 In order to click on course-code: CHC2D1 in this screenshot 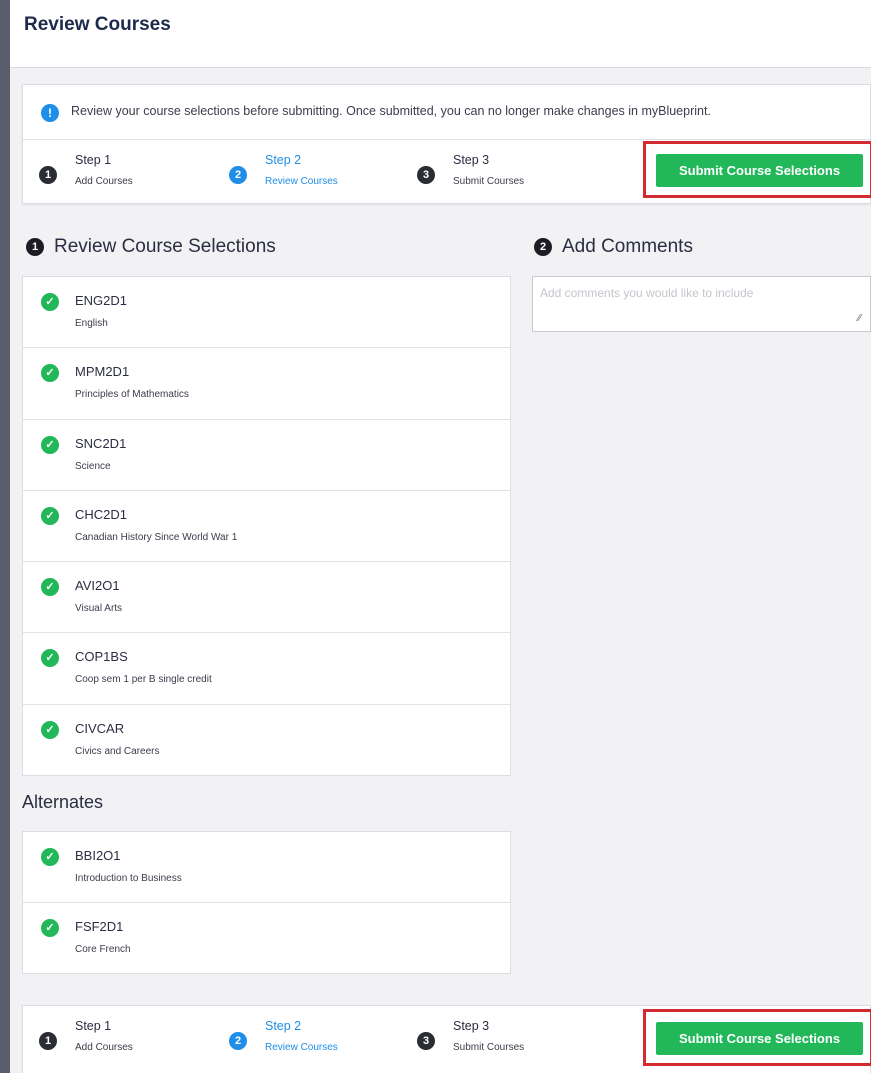, I will do `click(101, 514)`.